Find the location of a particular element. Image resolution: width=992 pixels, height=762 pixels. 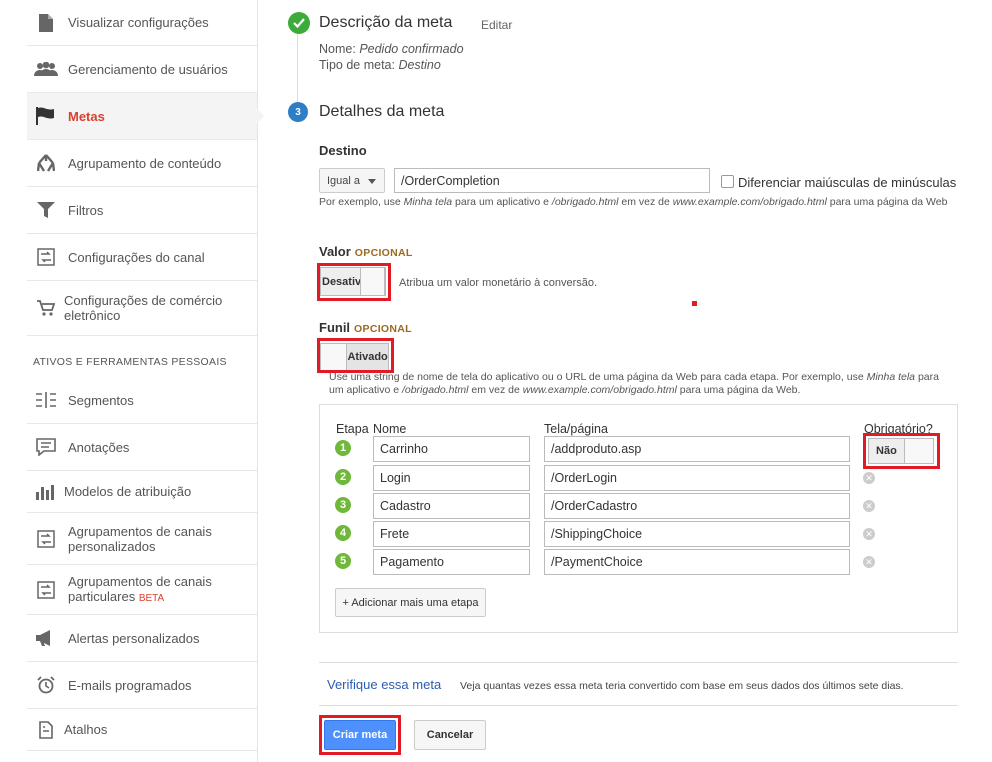

red-marker is located at coordinates (694, 303).